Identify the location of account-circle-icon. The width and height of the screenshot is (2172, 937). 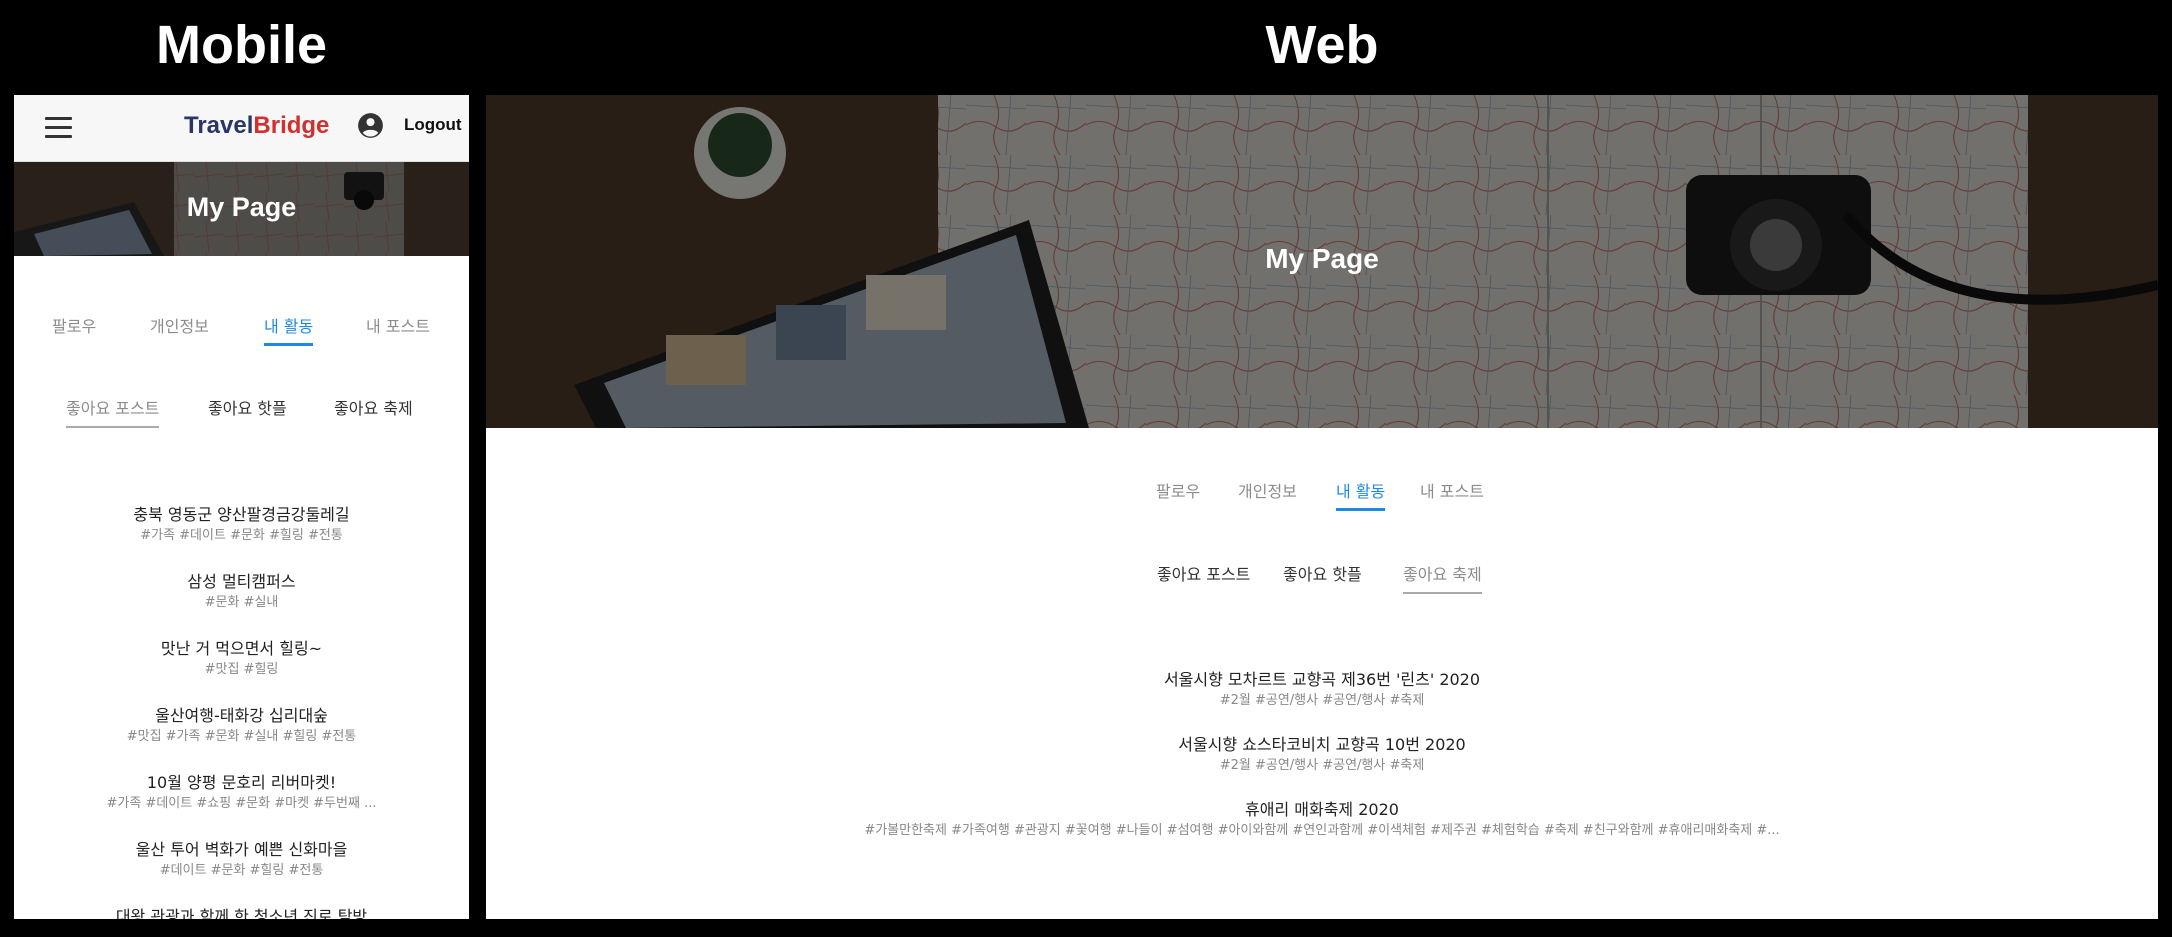
(370, 125).